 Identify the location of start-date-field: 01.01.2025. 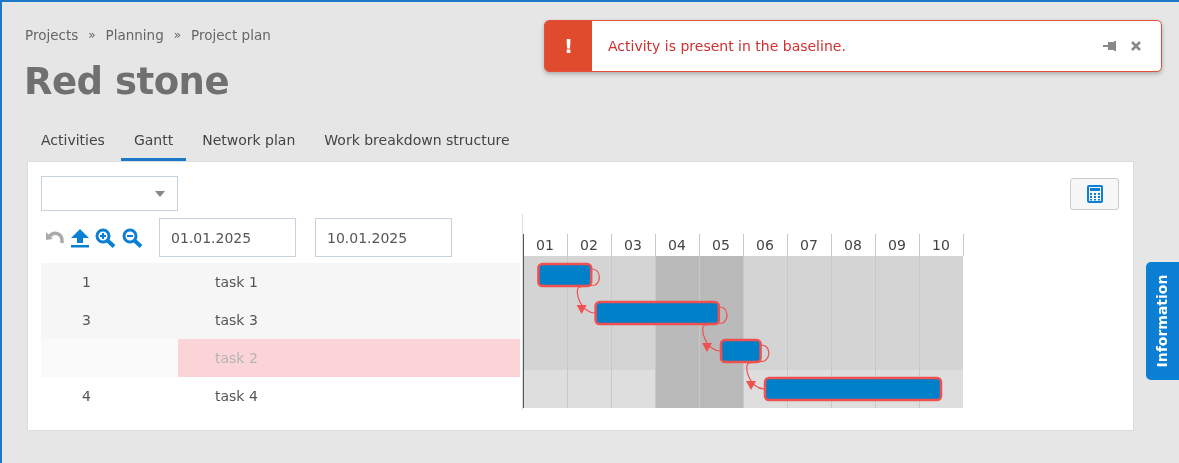
(227, 237).